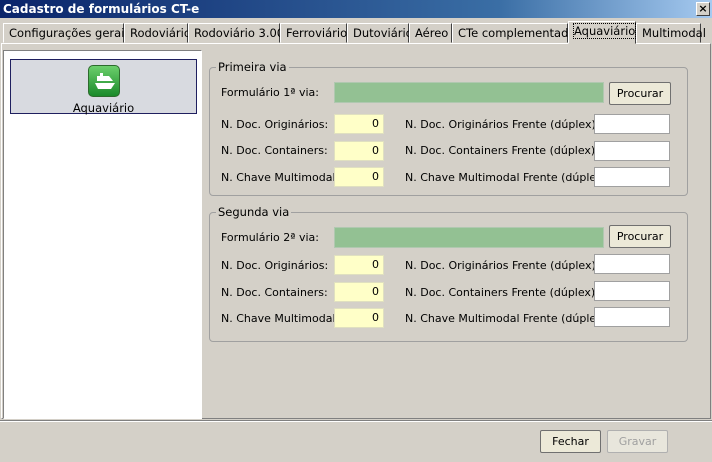 This screenshot has height=462, width=712. Describe the element at coordinates (274, 292) in the screenshot. I see `containers-2-label: N. Doc. Containers:` at that location.